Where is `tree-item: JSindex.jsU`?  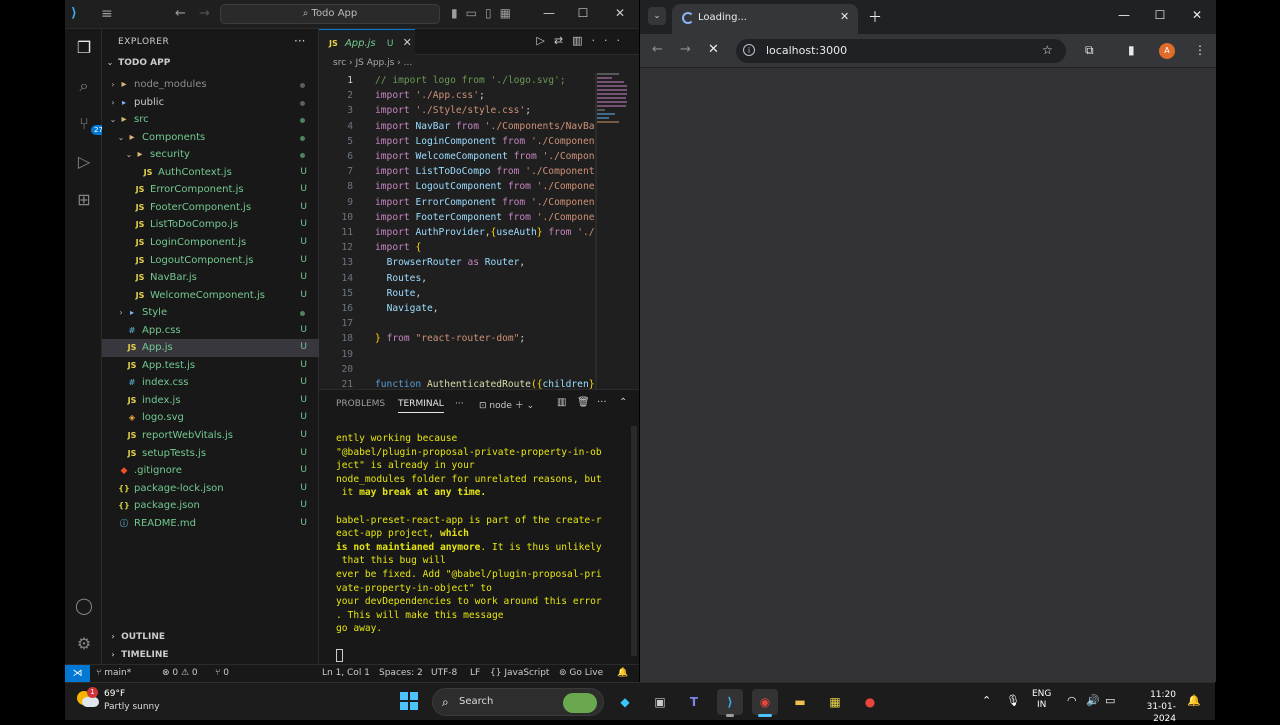
tree-item: JSindex.jsU is located at coordinates (210, 401).